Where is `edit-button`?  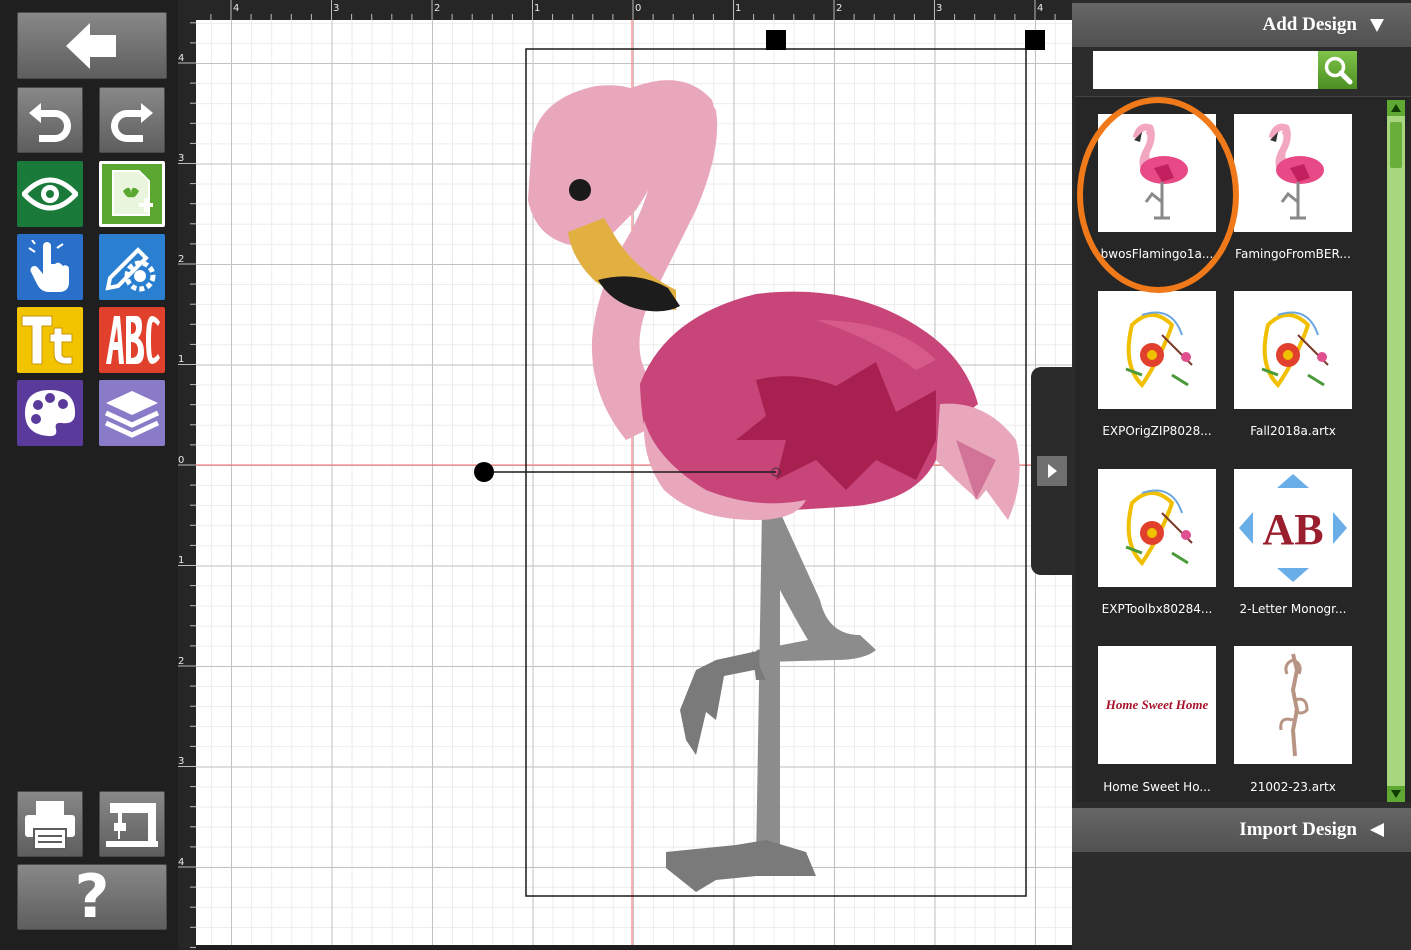
edit-button is located at coordinates (132, 267).